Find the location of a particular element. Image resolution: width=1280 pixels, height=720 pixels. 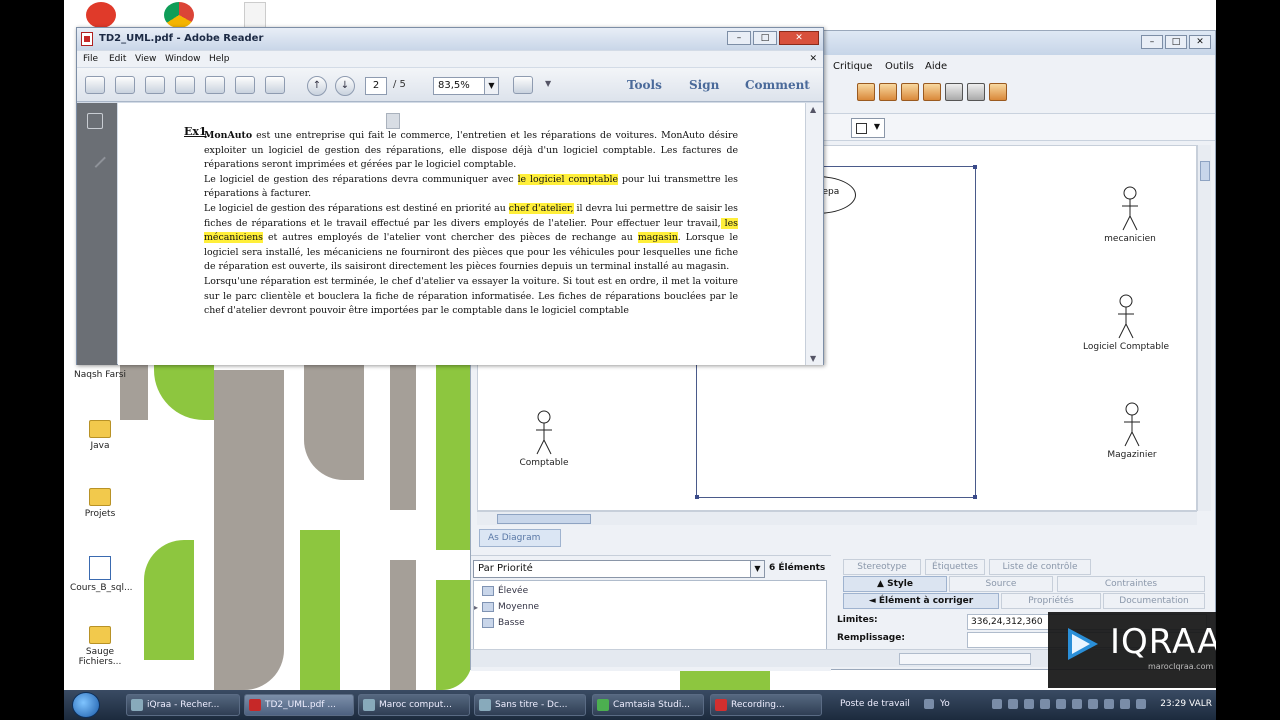

canvas-vertical-scrollbar is located at coordinates (1204, 328).